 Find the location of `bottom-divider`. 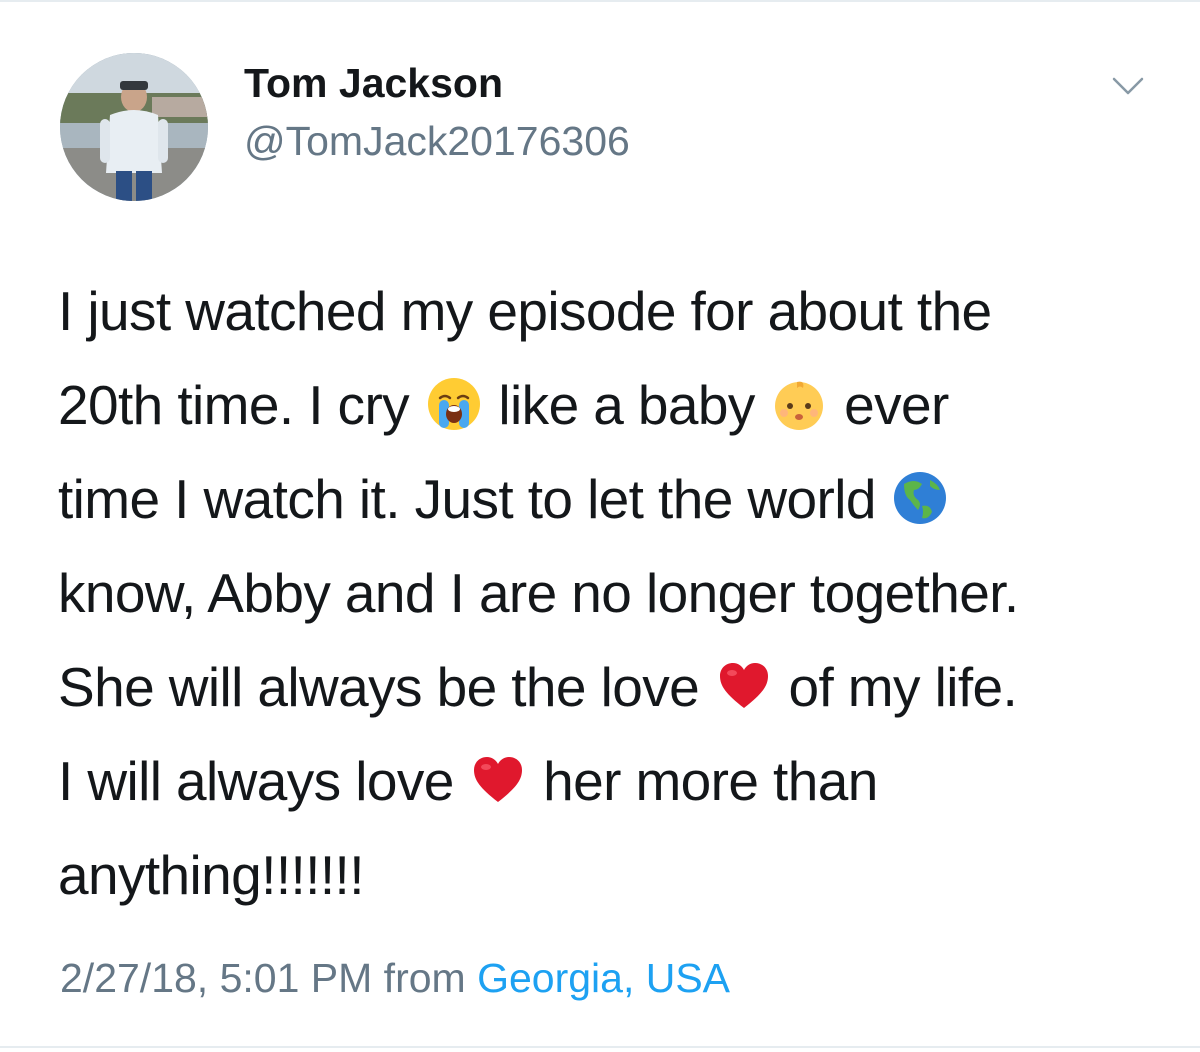

bottom-divider is located at coordinates (600, 1047).